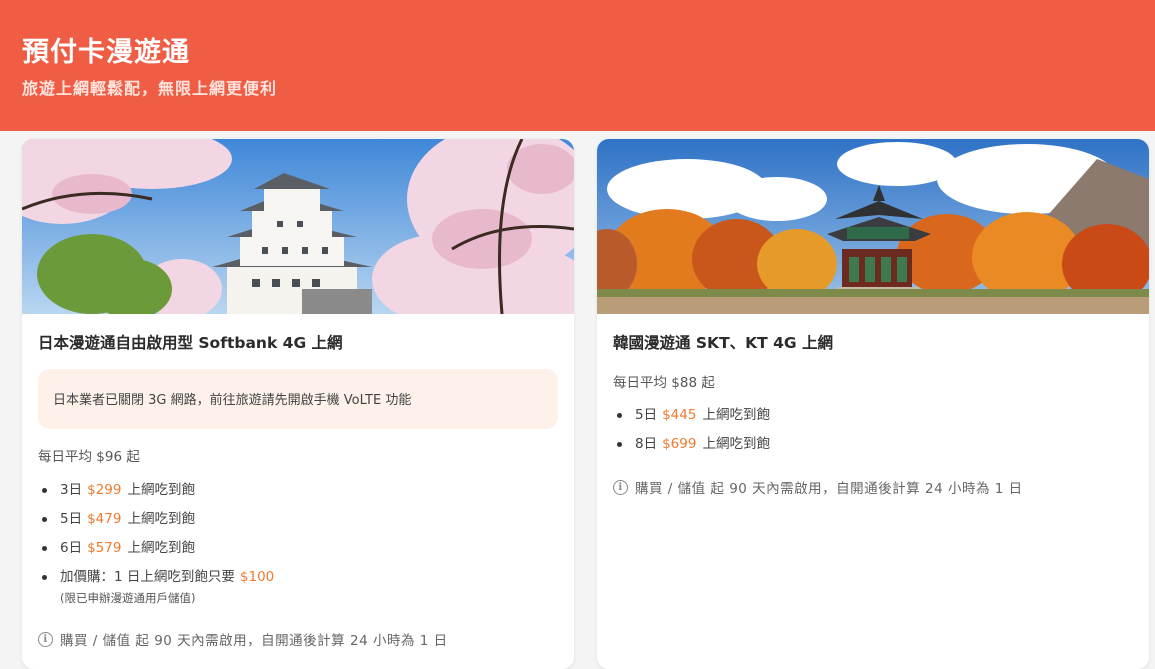  Describe the element at coordinates (232, 400) in the screenshot. I see `notice-text: 日本業者已關閉 3G 網路，前往旅遊請先開啟手機 VoLTE 功能` at that location.